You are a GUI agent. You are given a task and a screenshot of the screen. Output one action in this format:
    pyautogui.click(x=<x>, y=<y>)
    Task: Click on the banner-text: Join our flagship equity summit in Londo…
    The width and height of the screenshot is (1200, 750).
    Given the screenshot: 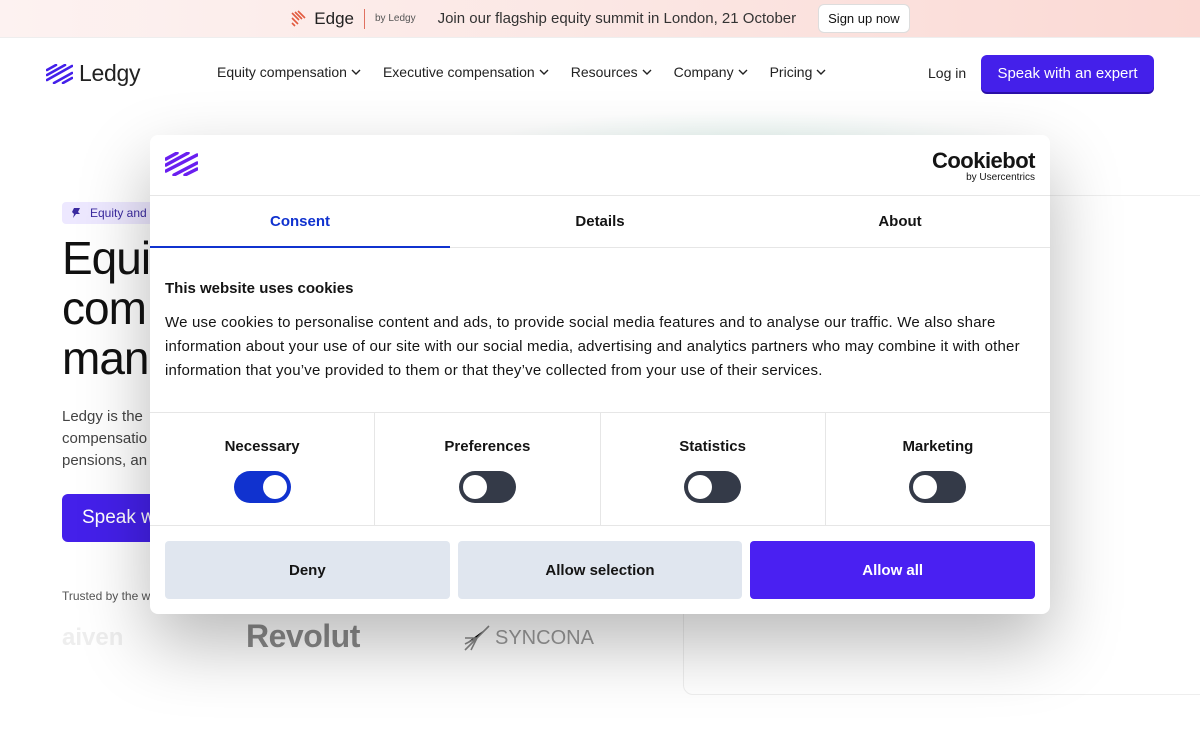 What is the action you would take?
    pyautogui.click(x=617, y=18)
    